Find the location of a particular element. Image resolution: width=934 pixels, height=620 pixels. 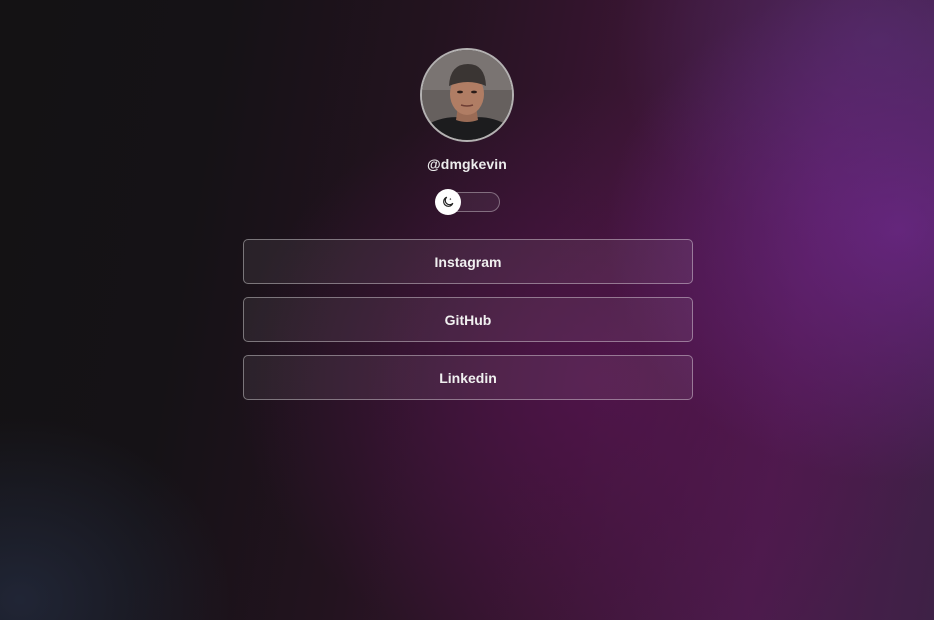

profile-handle: @dmgkevin is located at coordinates (467, 164).